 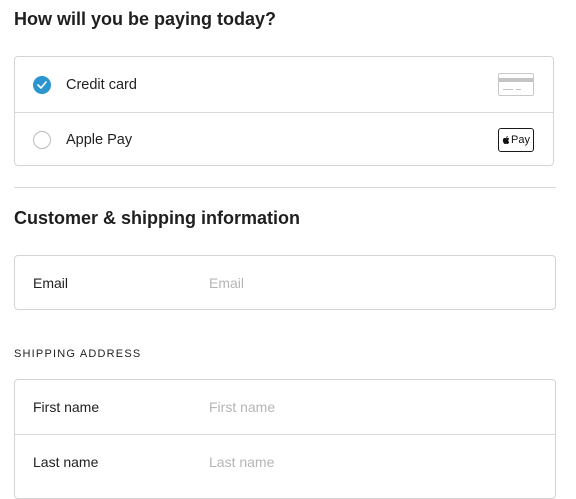 I want to click on radio-checked-icon, so click(x=42, y=84).